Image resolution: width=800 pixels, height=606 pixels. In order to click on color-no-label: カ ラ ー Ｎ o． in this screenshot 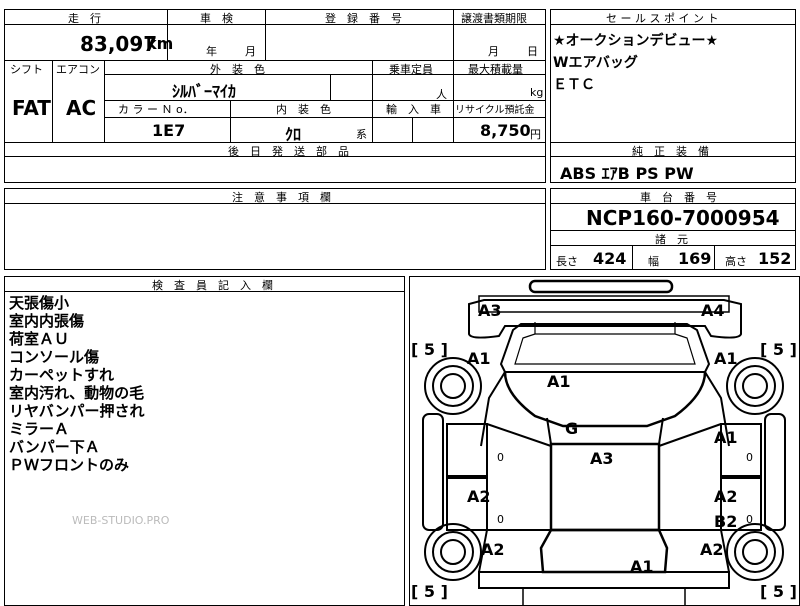, I will do `click(156, 109)`.